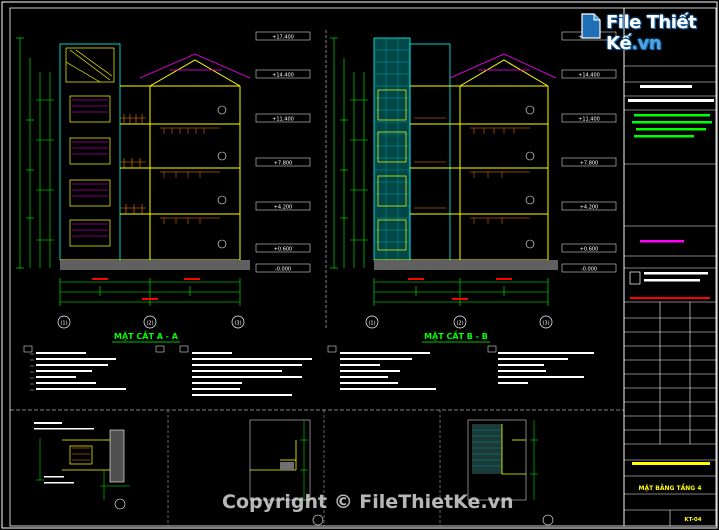 The height and width of the screenshot is (530, 719). I want to click on section-a-level-2: +14.400, so click(283, 76).